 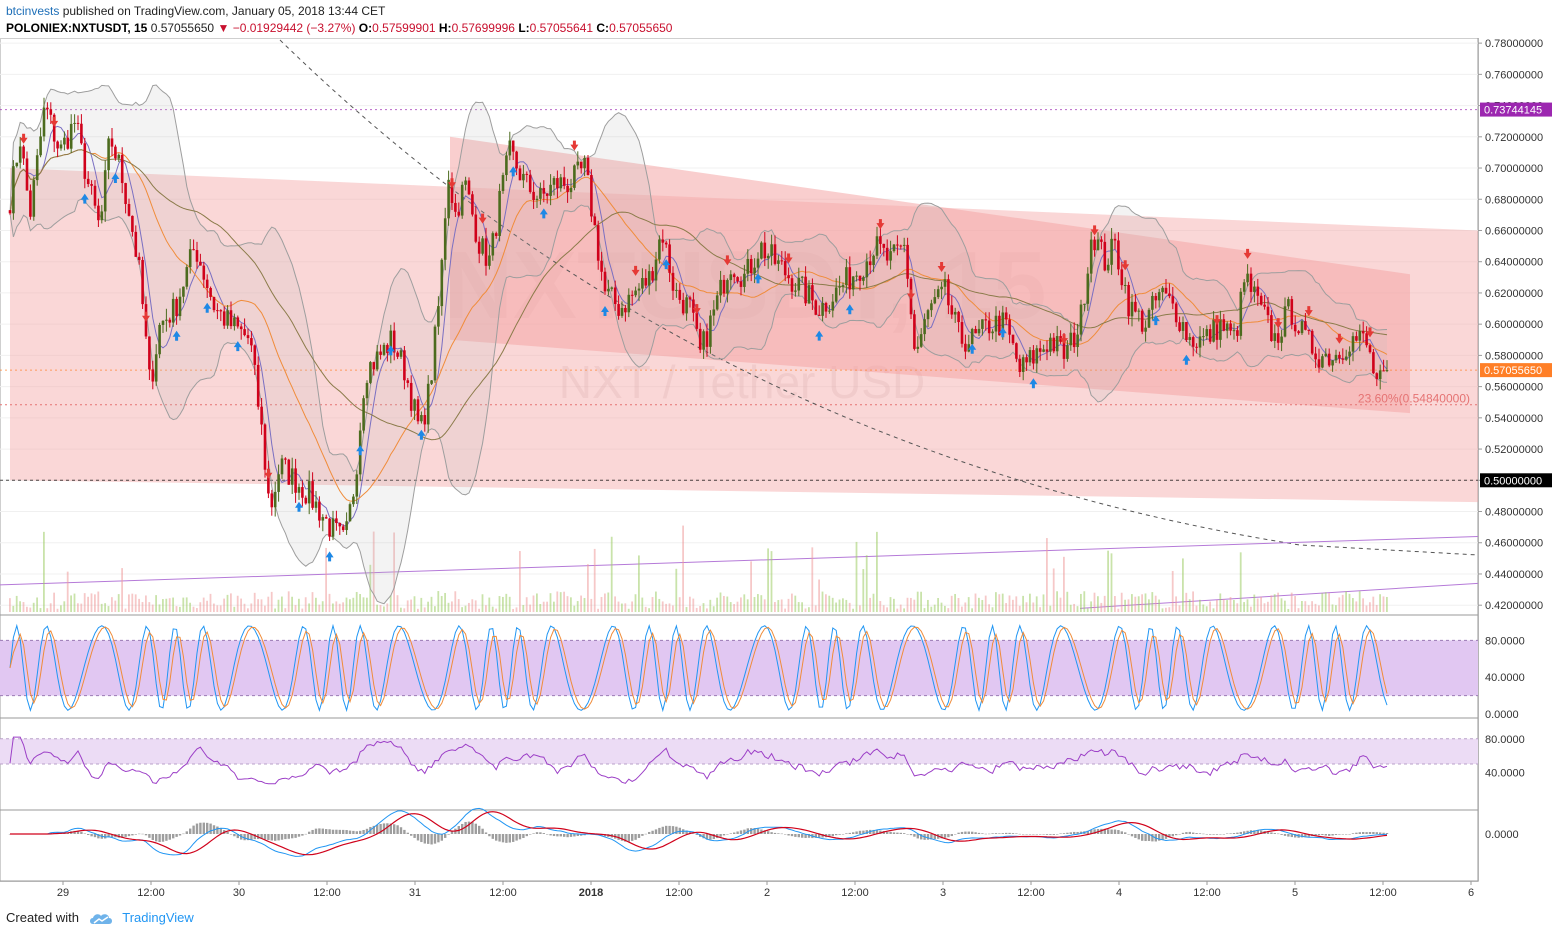 I want to click on tradingview-brand-link: TradingView, so click(x=158, y=917).